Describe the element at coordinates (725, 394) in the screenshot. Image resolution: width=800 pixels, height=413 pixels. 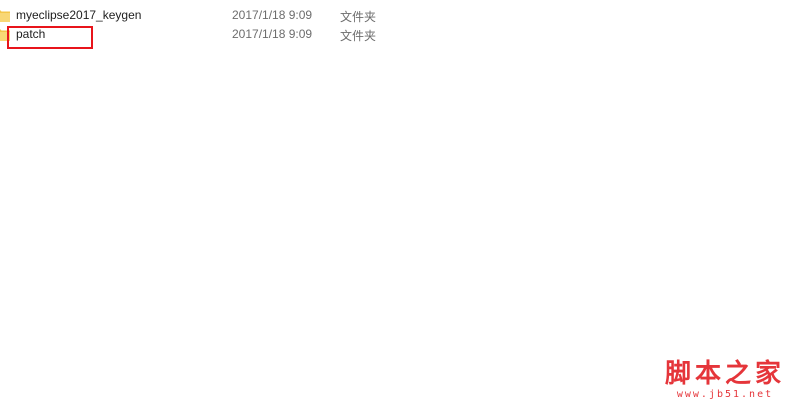
I see `watermark-url: www.jb51.net` at that location.